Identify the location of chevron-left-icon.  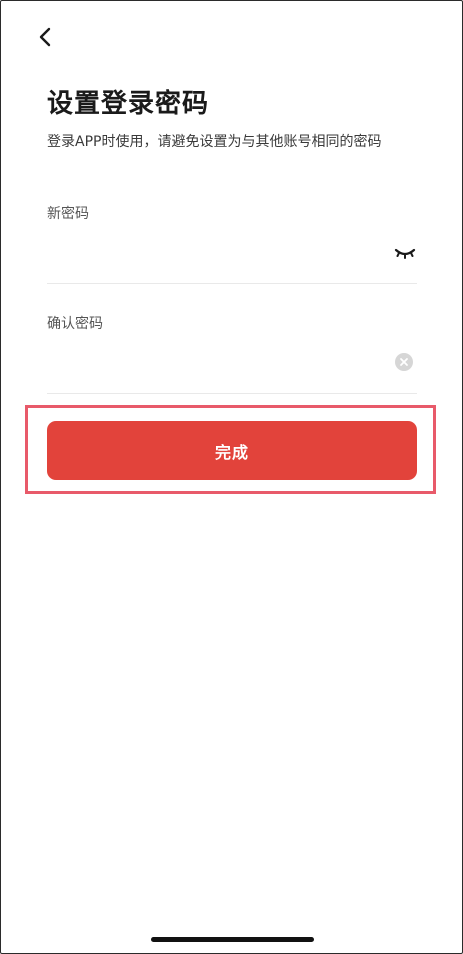
(45, 37).